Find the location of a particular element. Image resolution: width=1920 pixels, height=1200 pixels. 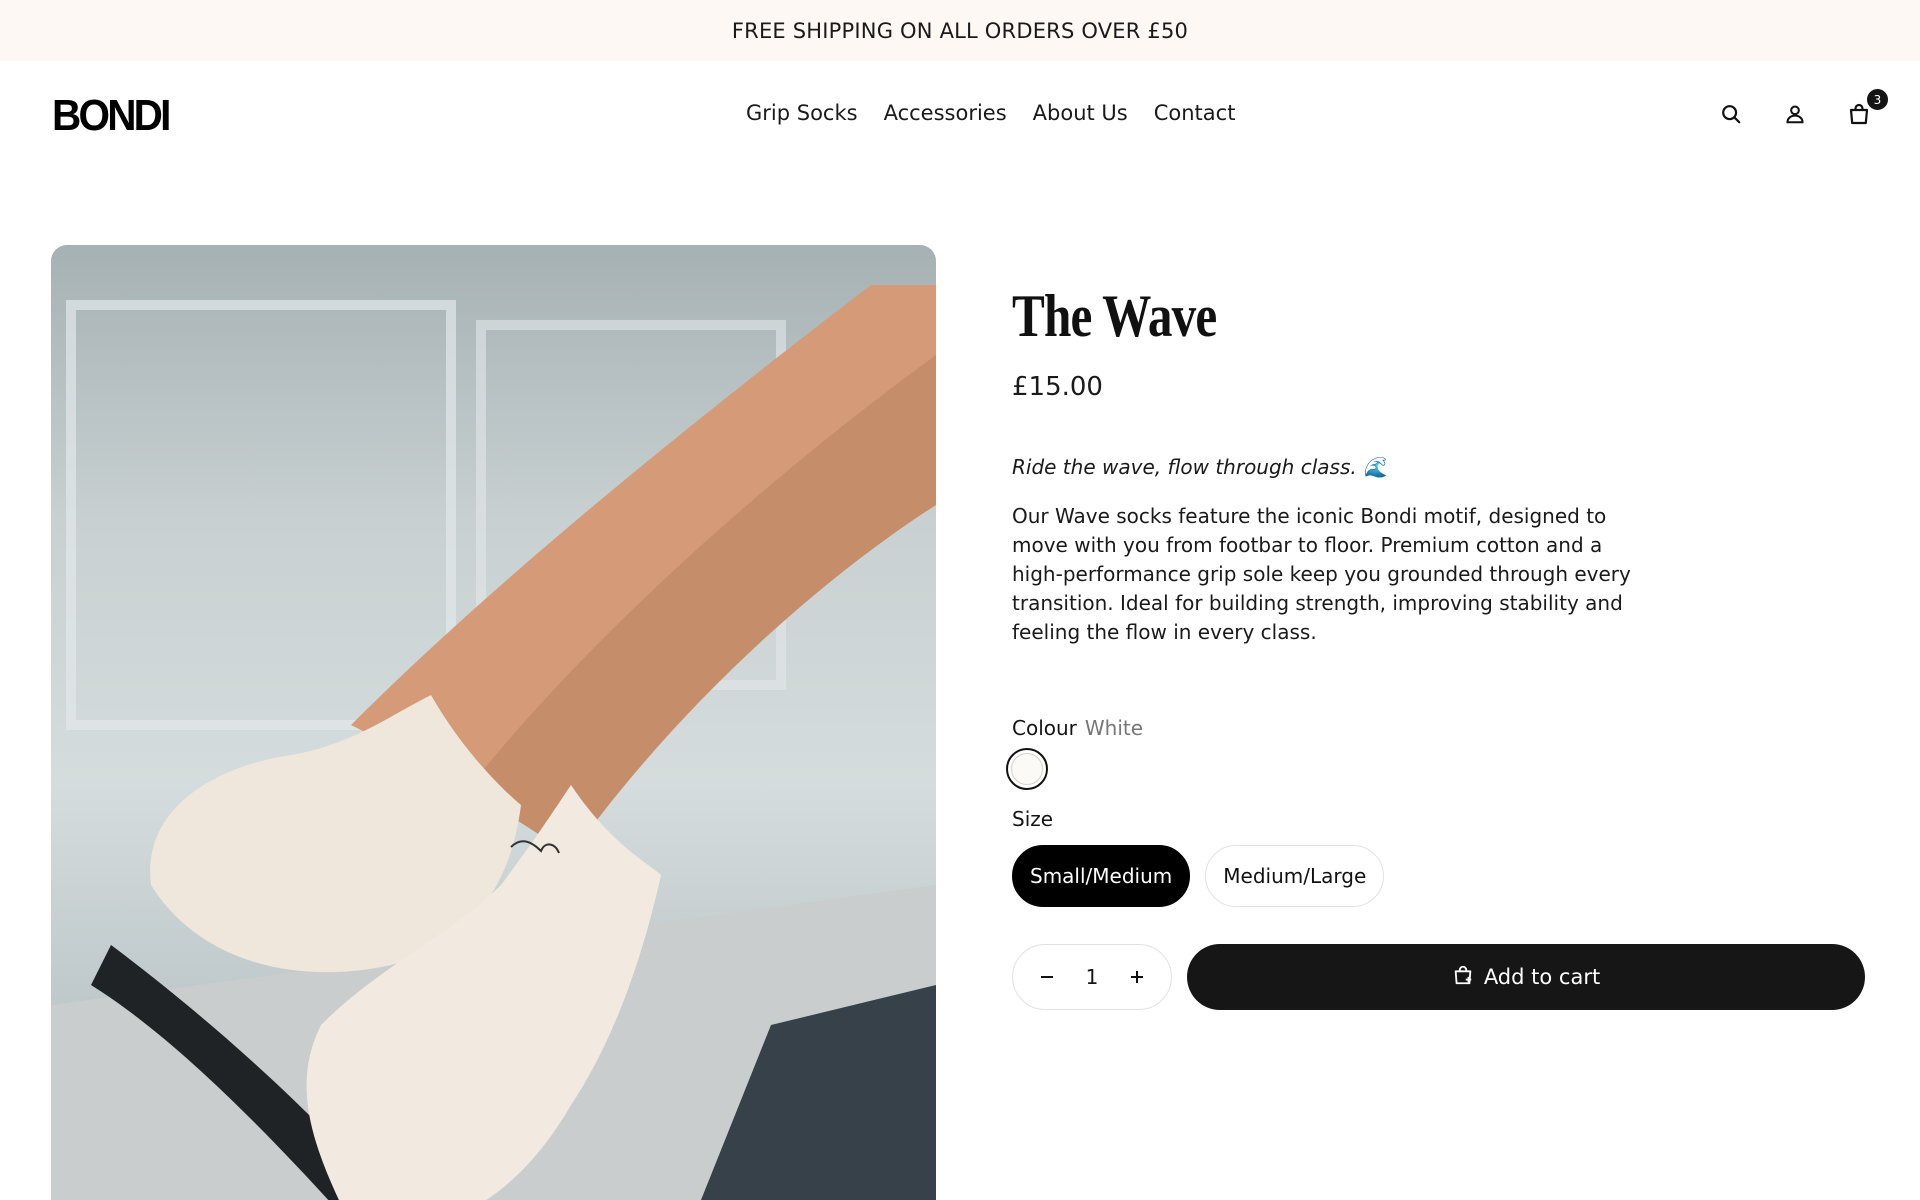

size-small-medium-button: Small/Medium is located at coordinates (1101, 876).